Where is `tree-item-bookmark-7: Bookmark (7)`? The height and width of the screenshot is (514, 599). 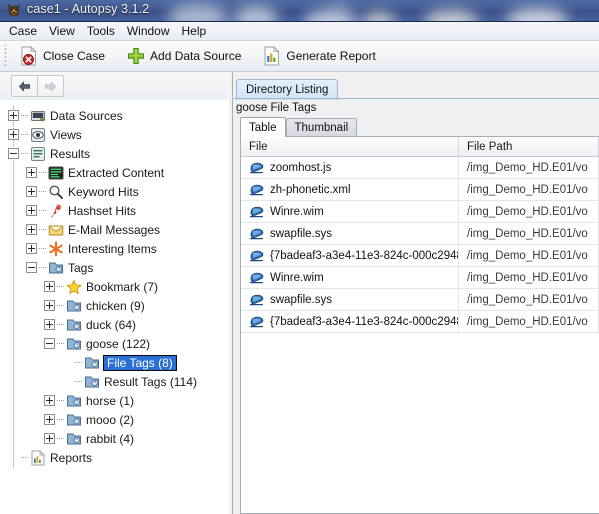
tree-item-bookmark-7: Bookmark (7) is located at coordinates (114, 286).